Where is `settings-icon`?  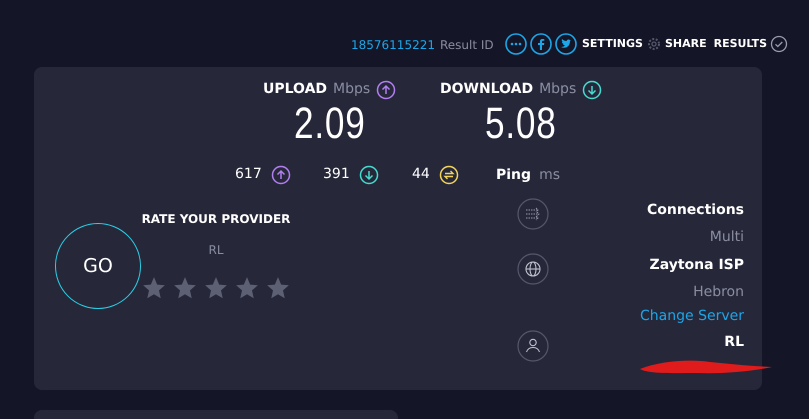 settings-icon is located at coordinates (654, 44).